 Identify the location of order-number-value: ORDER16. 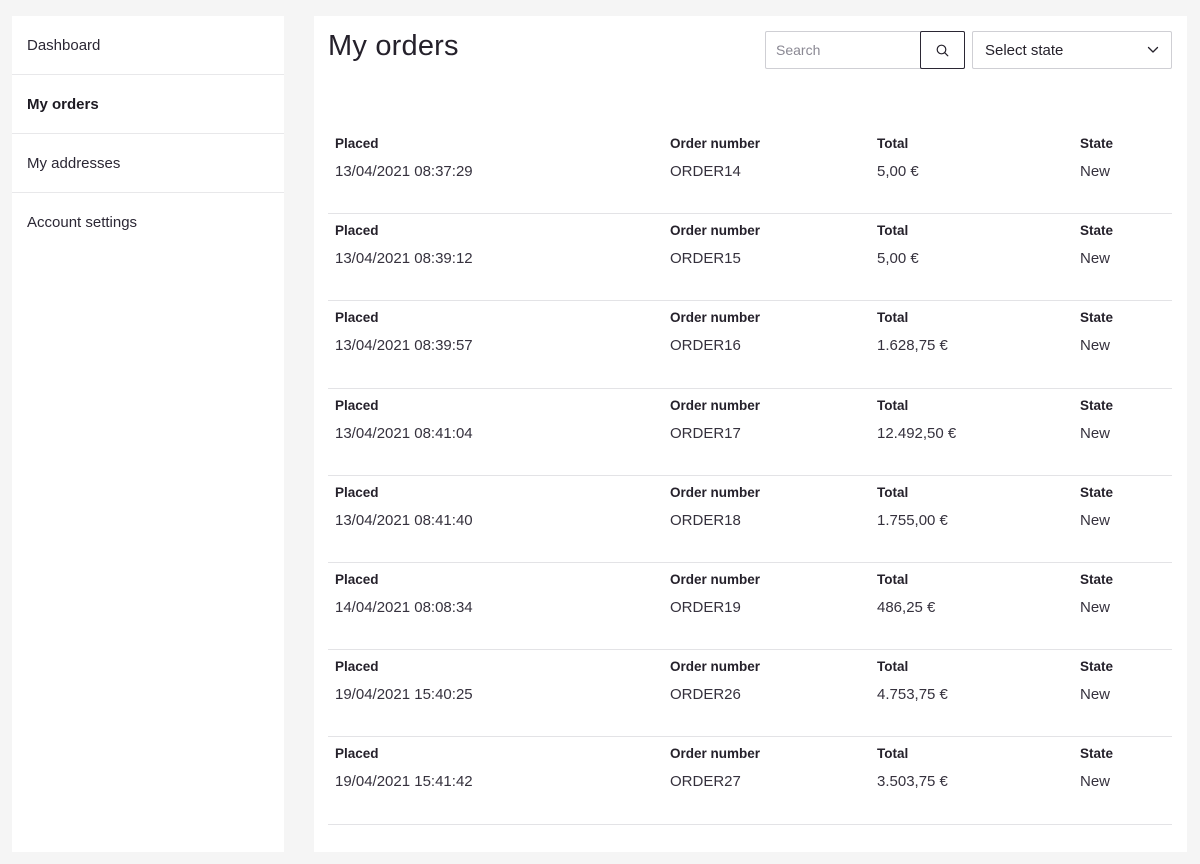
(705, 346).